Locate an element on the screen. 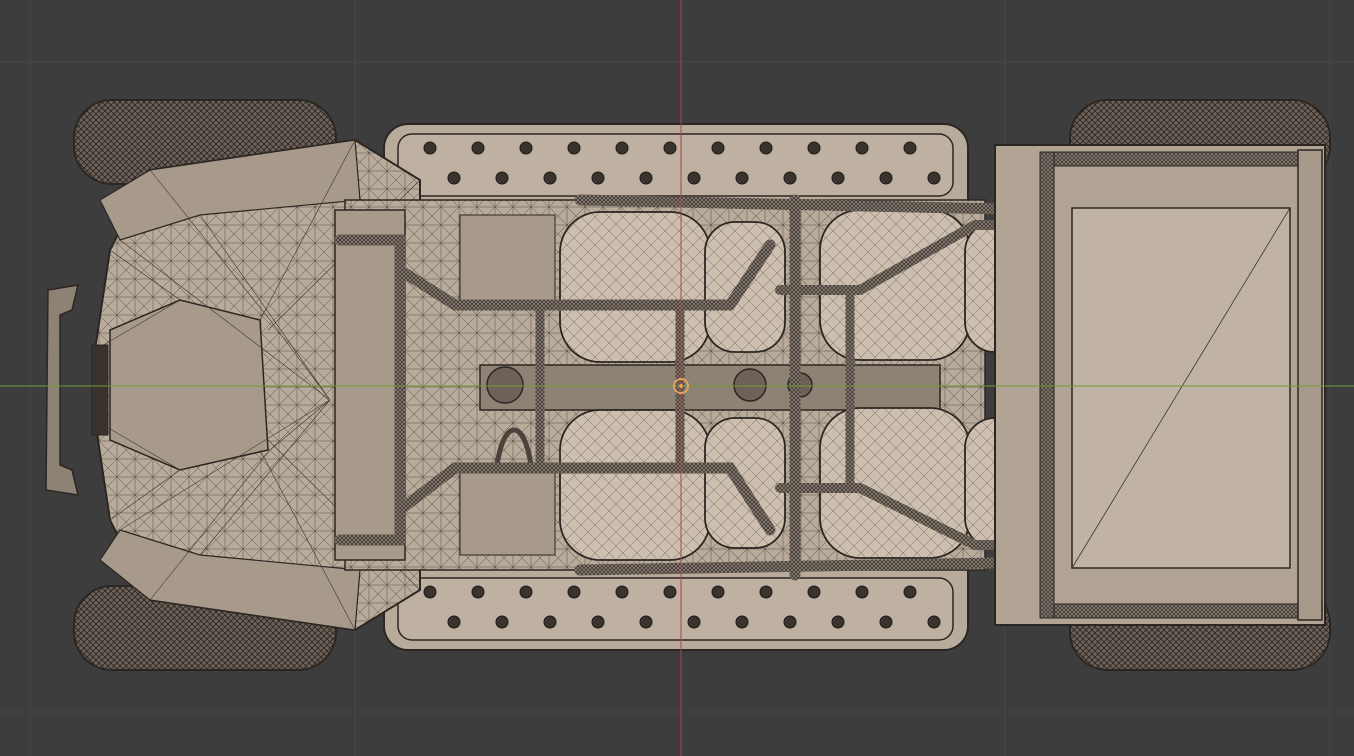 This screenshot has height=756, width=1354. bed-rail-side is located at coordinates (1047, 385).